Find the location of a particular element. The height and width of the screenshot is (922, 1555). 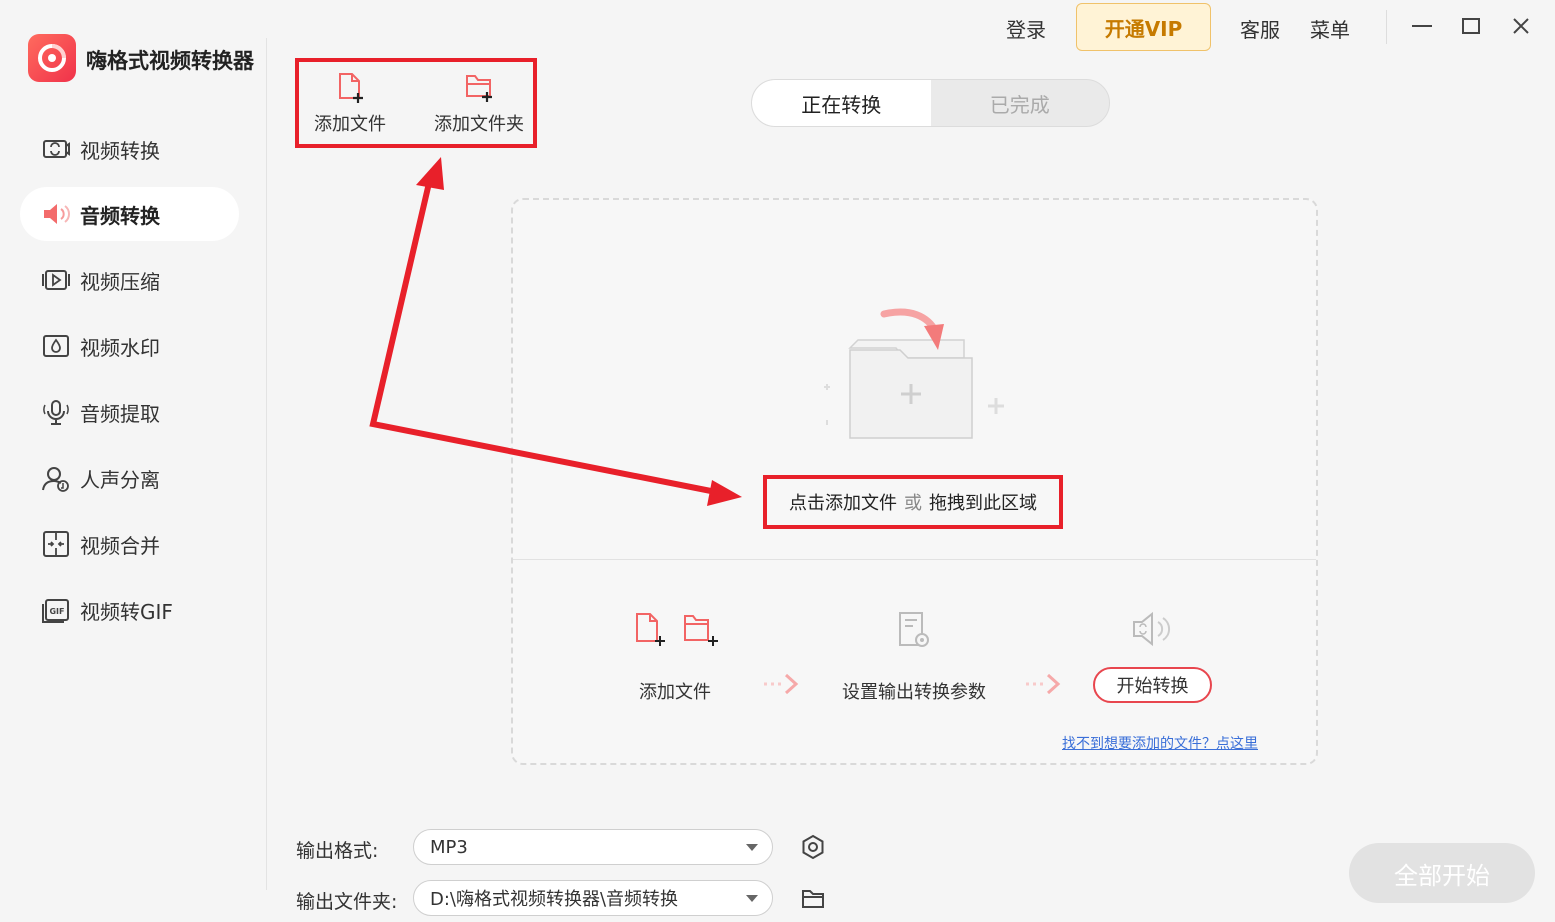

app-logo-icon is located at coordinates (52, 58).